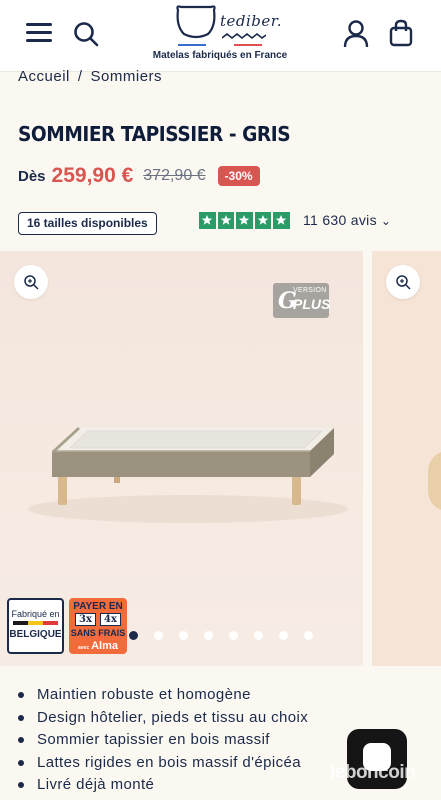 The height and width of the screenshot is (800, 441). What do you see at coordinates (340, 220) in the screenshot?
I see `reviews-count: 11 630 avis` at bounding box center [340, 220].